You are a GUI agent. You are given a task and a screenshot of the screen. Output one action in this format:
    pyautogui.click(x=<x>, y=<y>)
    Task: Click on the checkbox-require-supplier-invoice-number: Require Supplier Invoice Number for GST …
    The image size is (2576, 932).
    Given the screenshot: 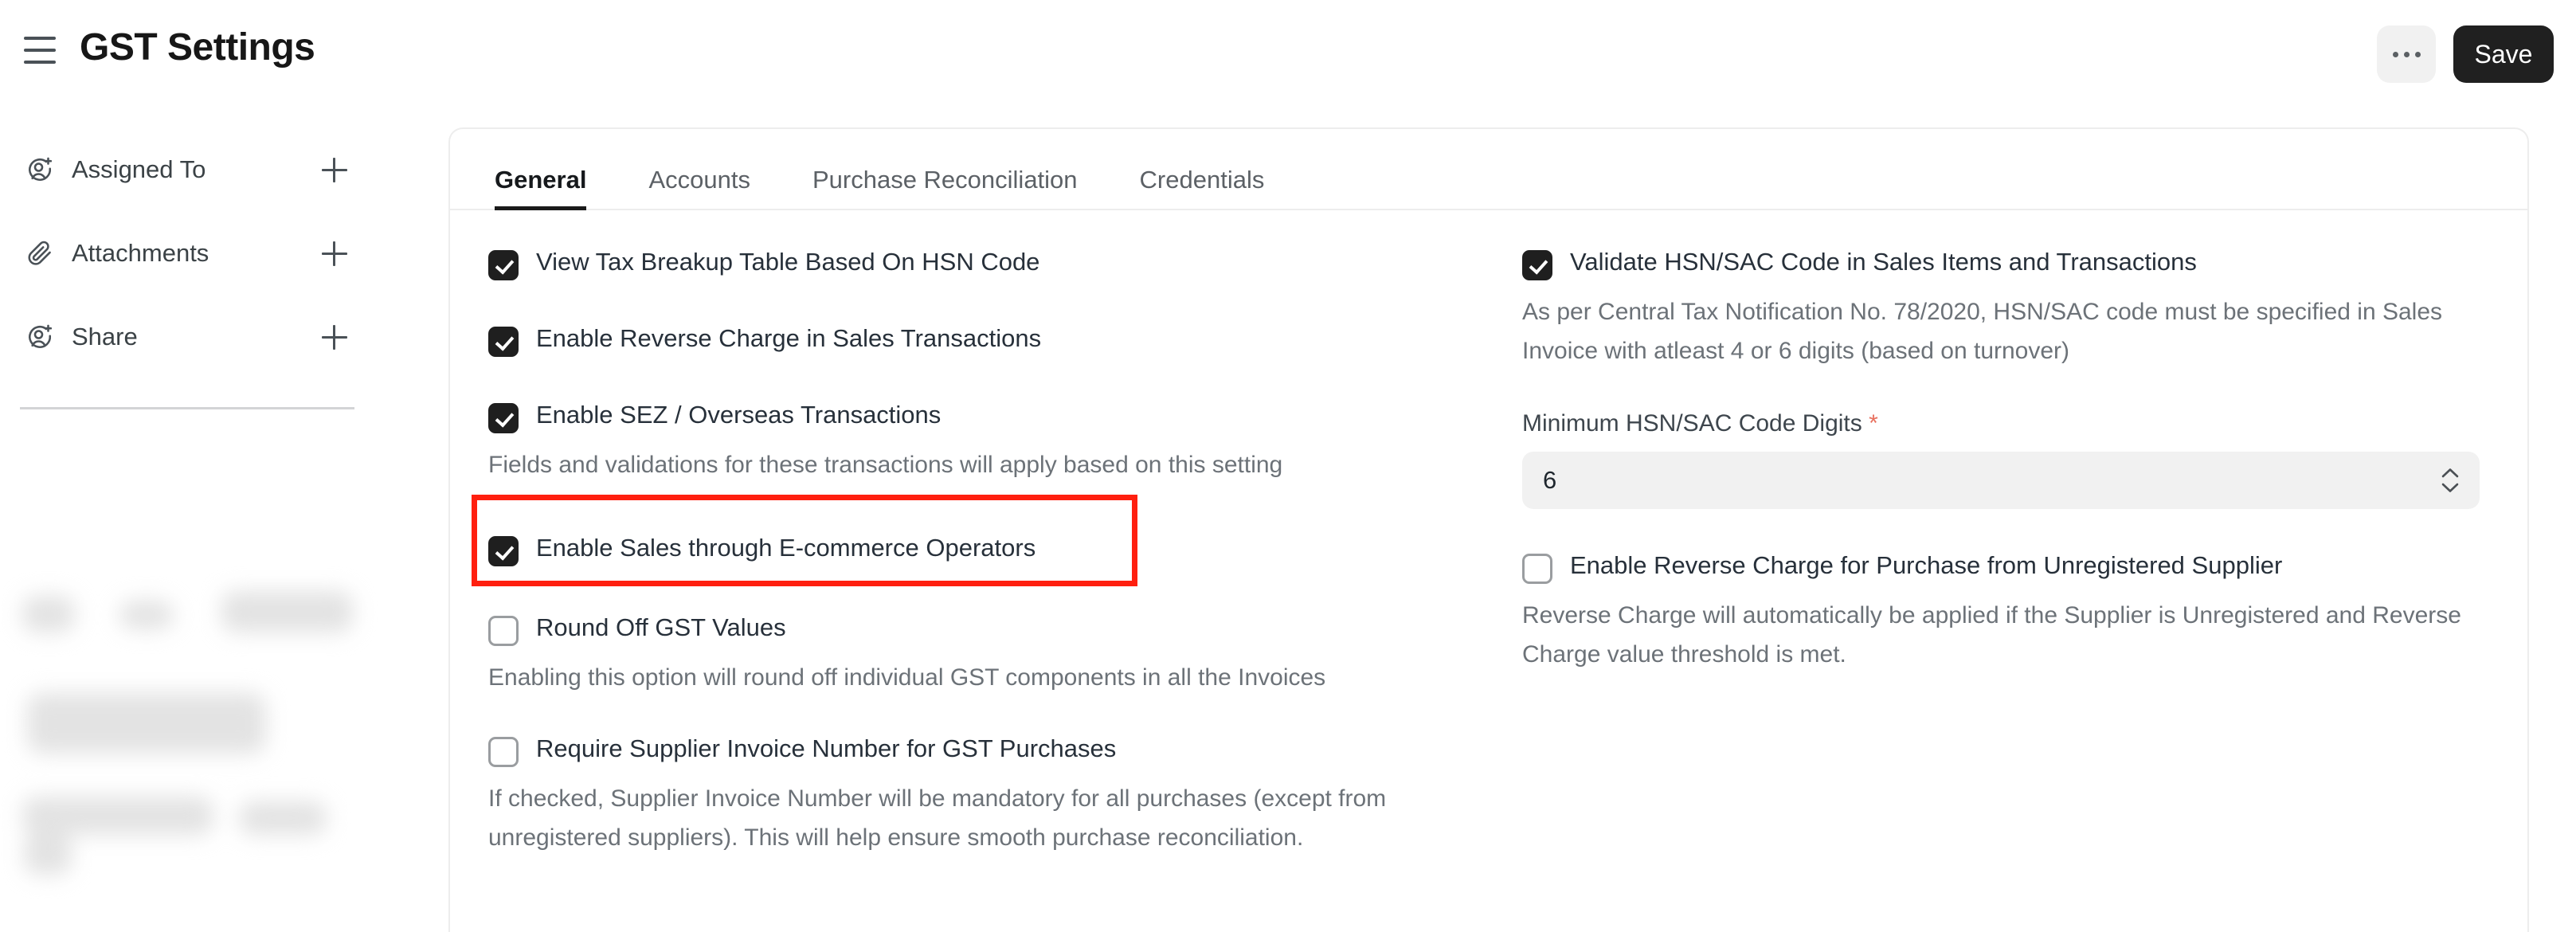 What is the action you would take?
    pyautogui.click(x=964, y=751)
    